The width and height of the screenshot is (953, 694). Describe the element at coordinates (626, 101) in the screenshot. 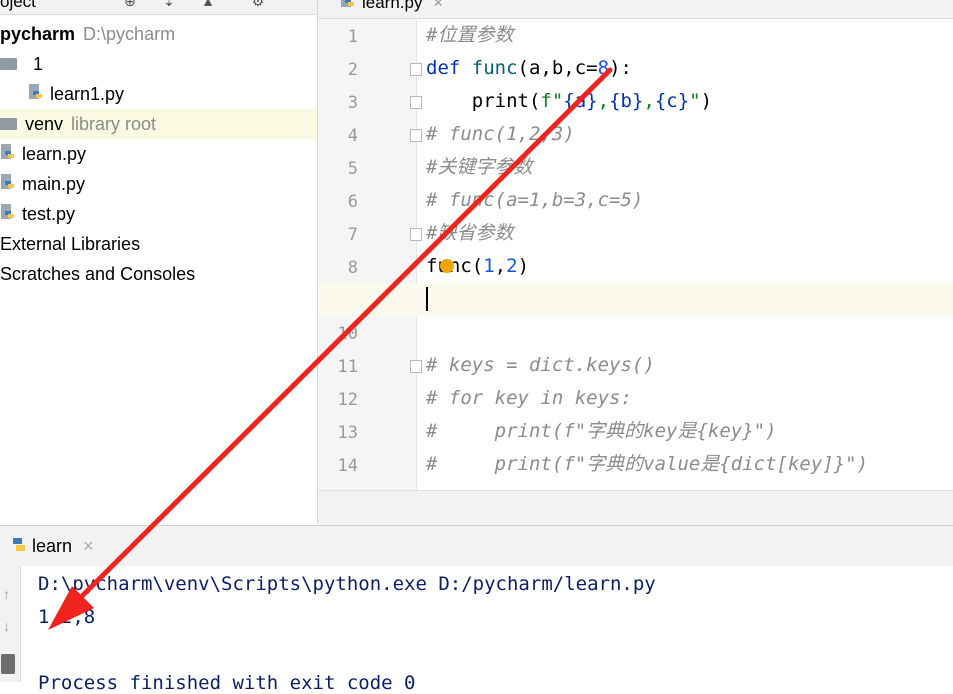

I see `fstring-expr: {b}` at that location.